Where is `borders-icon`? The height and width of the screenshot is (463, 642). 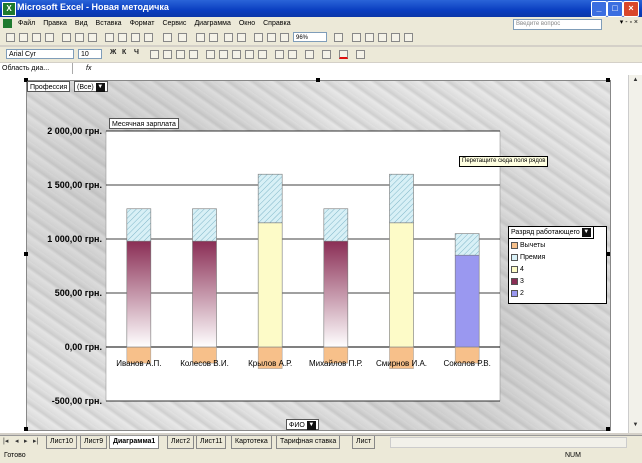 borders-icon is located at coordinates (309, 54).